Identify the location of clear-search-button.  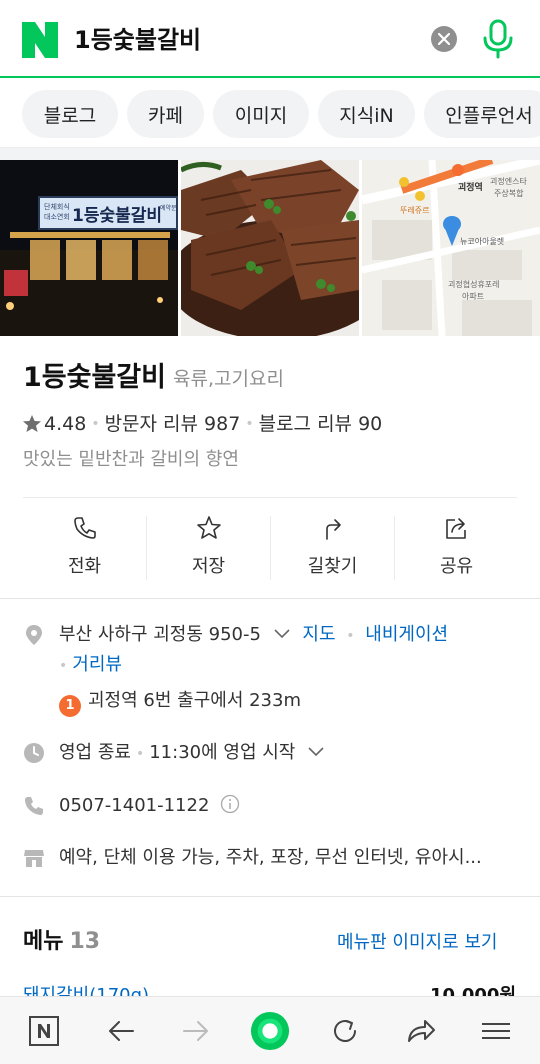
(444, 39).